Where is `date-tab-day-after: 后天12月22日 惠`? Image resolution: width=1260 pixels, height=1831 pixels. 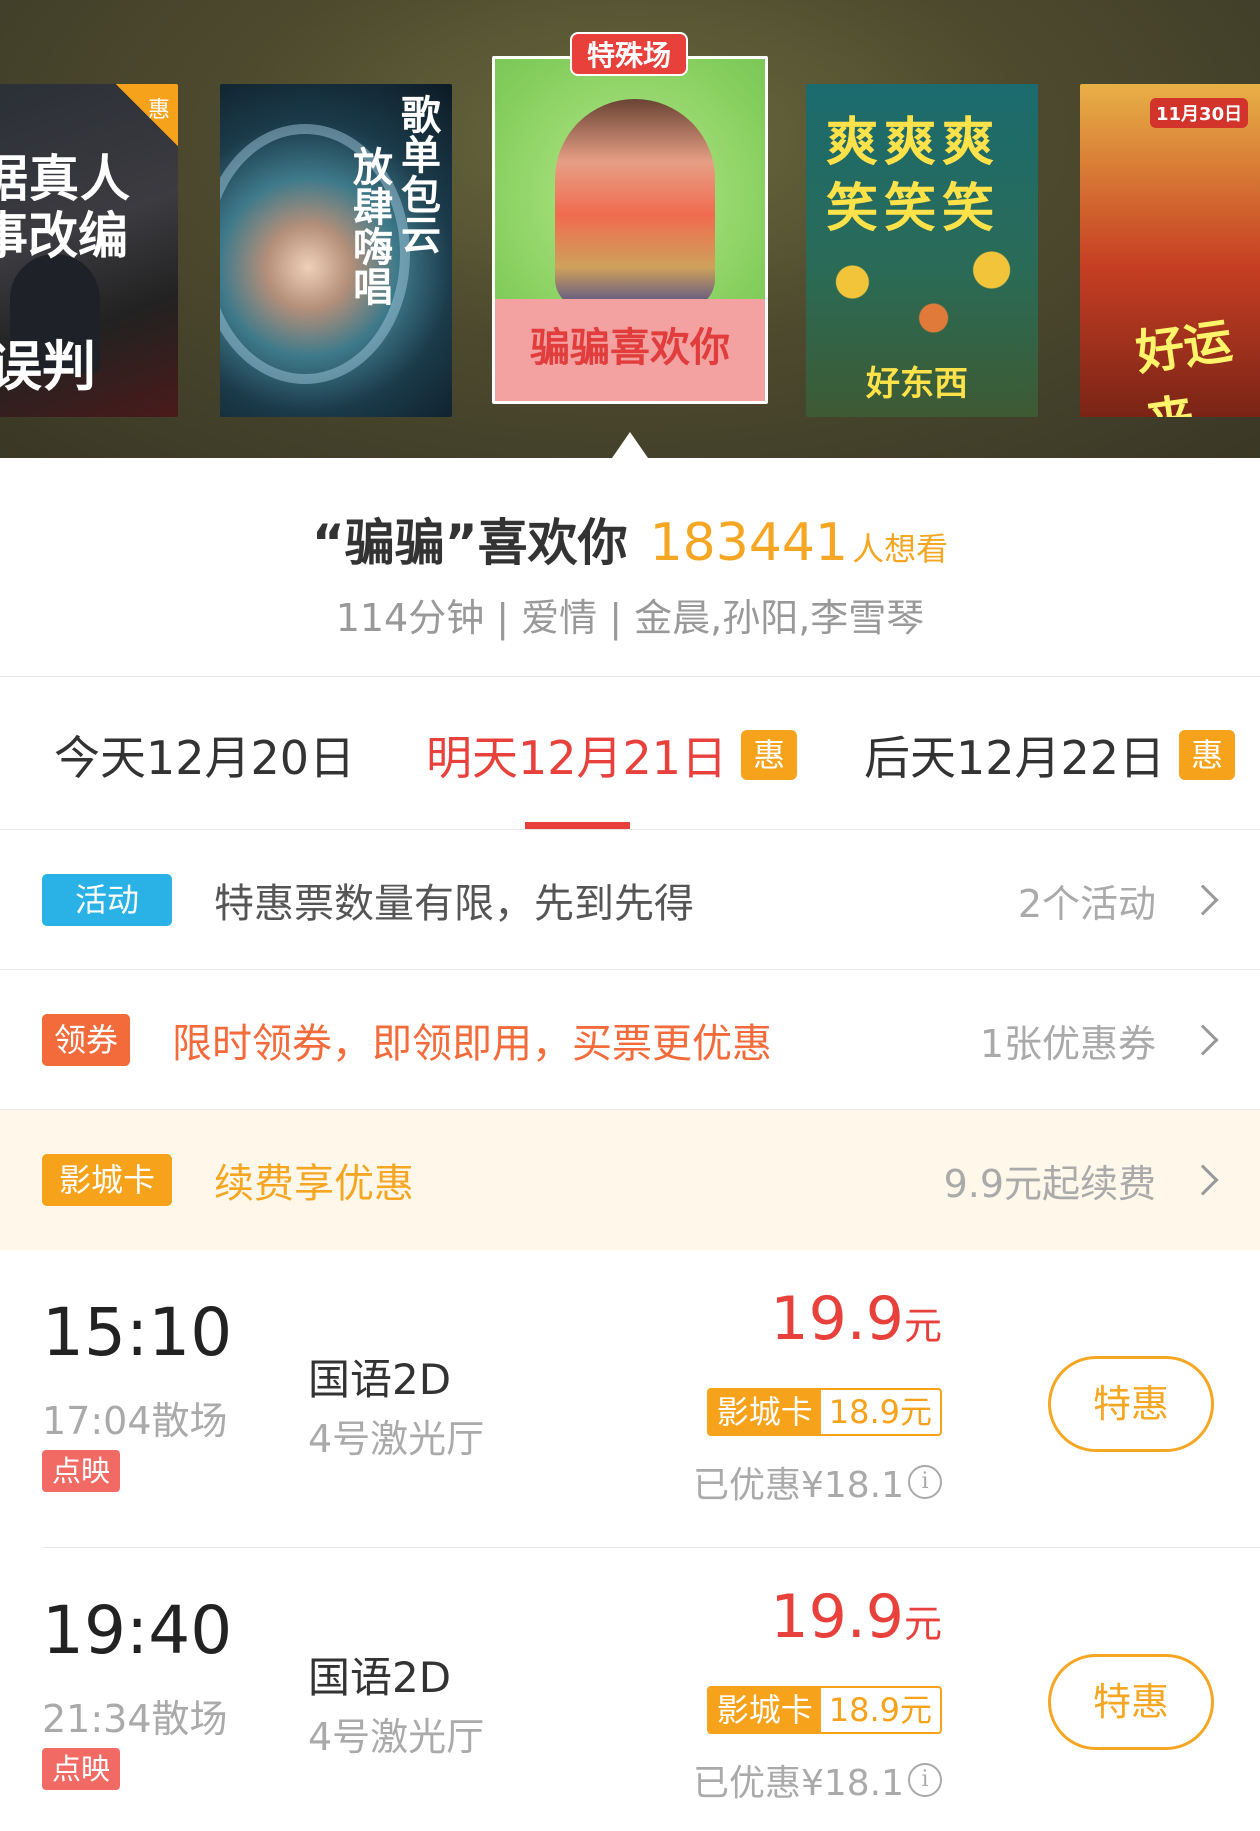
date-tab-day-after: 后天12月22日 惠 is located at coordinates (1050, 755).